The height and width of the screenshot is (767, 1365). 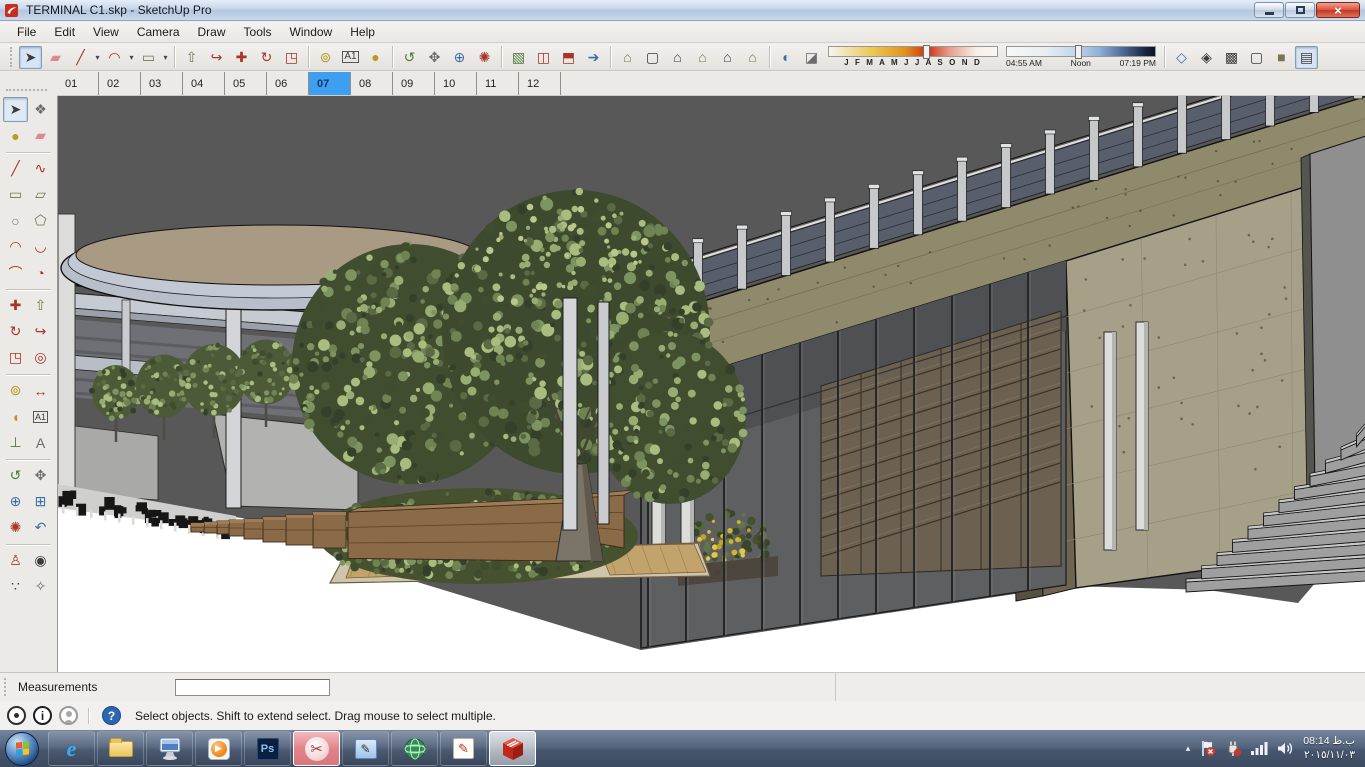 What do you see at coordinates (512, 748) in the screenshot?
I see `taskbar-sketchup-active` at bounding box center [512, 748].